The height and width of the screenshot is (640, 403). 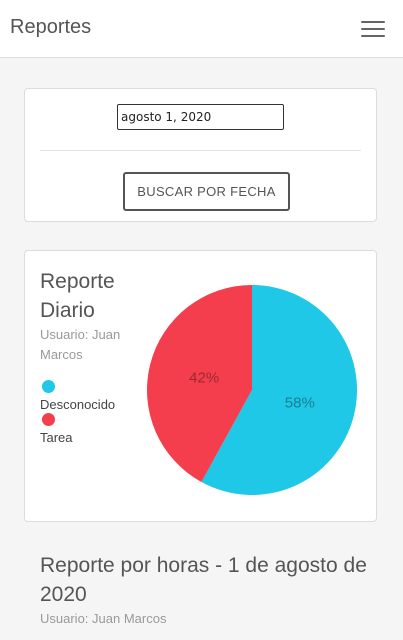 I want to click on legend-label: Desconocido, so click(x=78, y=404).